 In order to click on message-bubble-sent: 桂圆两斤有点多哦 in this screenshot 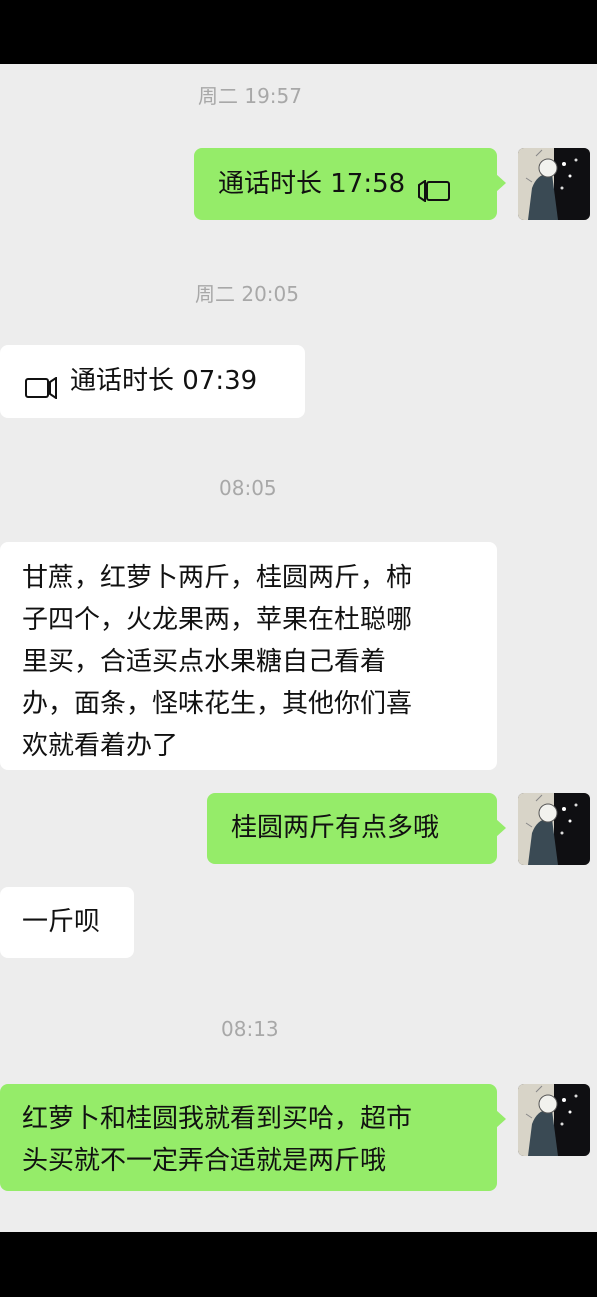, I will do `click(356, 828)`.